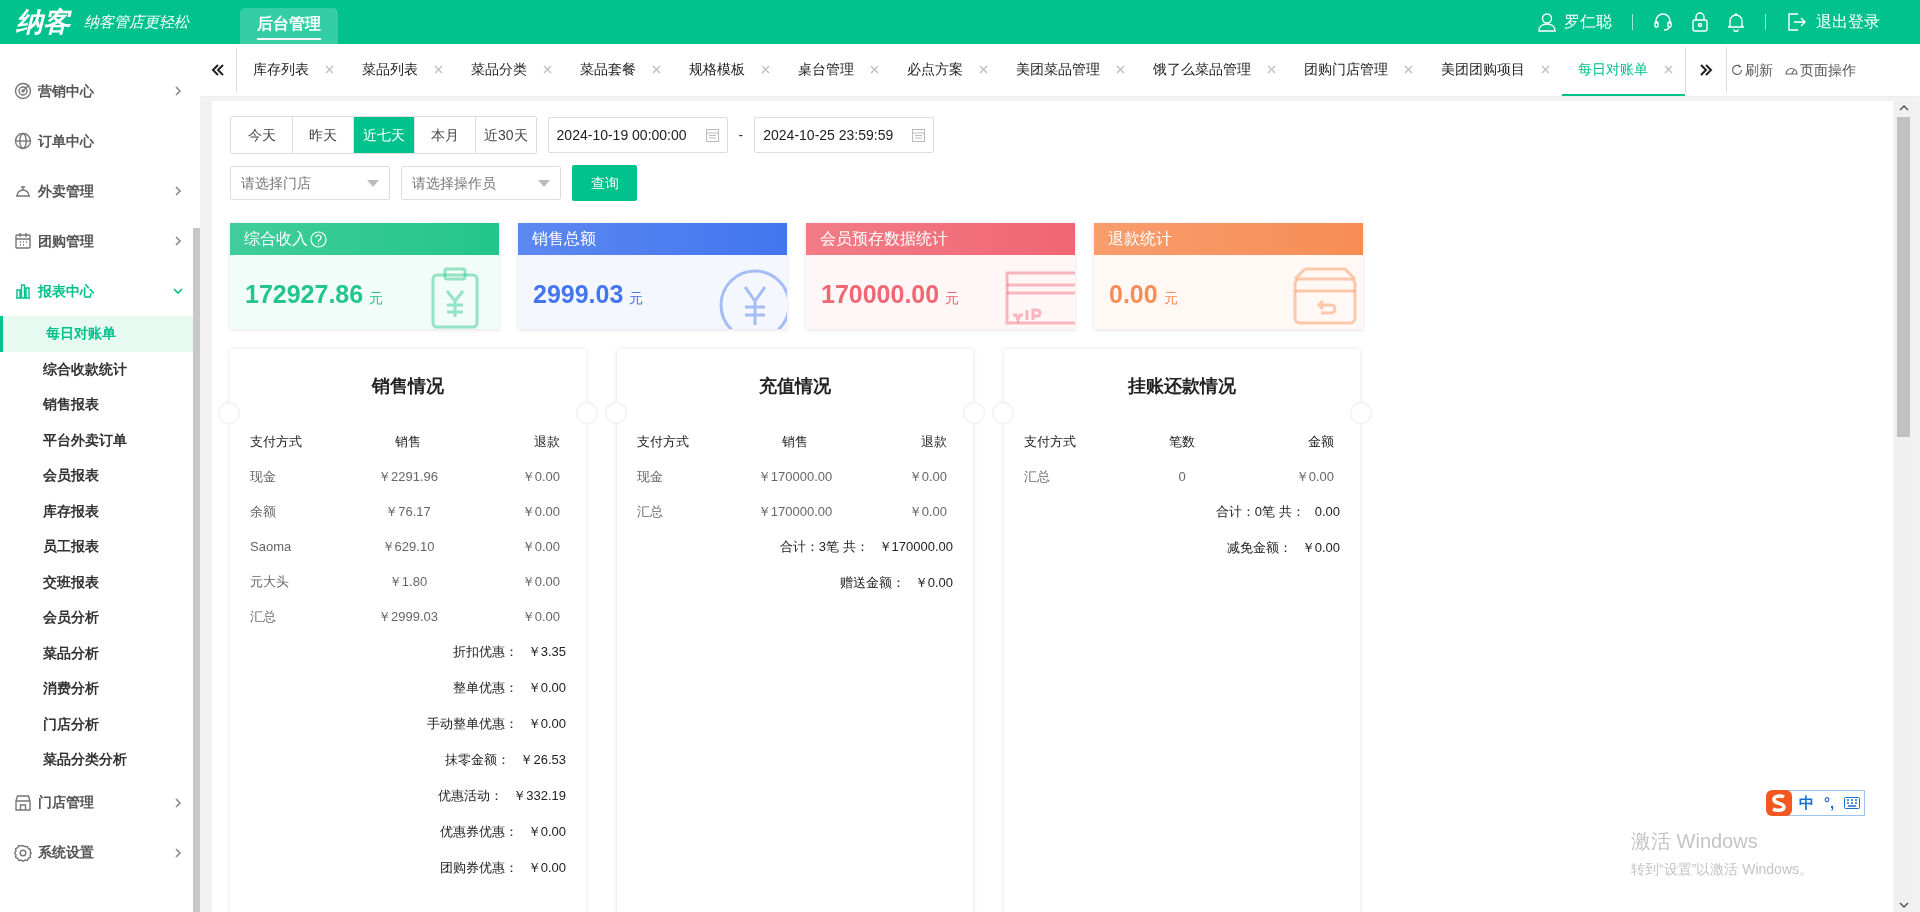  What do you see at coordinates (310, 183) in the screenshot?
I see `store-select: 请选择门店` at bounding box center [310, 183].